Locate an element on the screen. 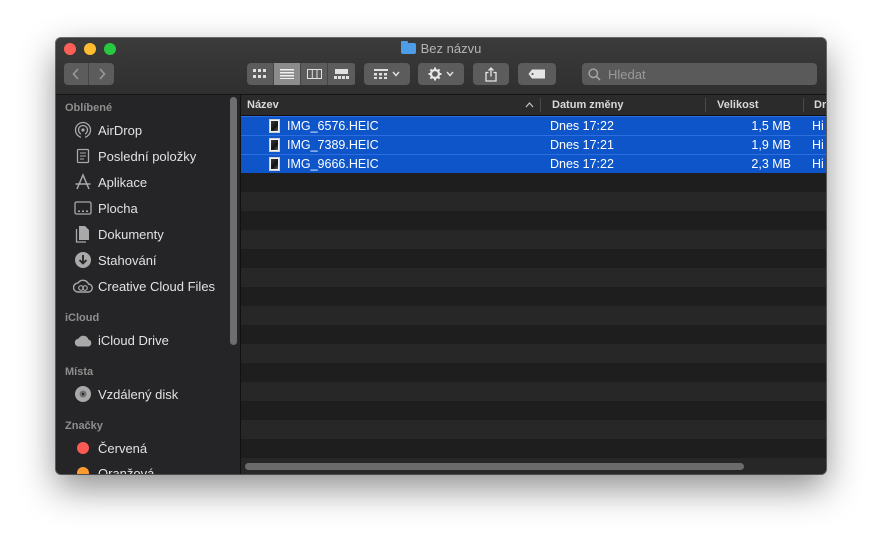  column-header-date: Datum změny is located at coordinates (627, 105).